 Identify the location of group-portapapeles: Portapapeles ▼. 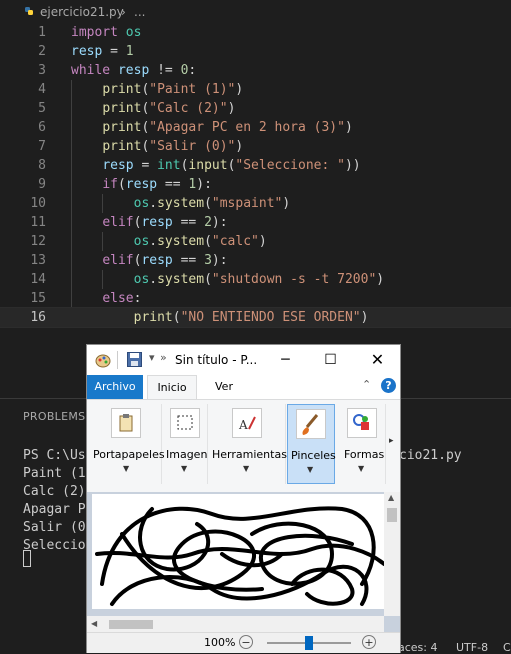
(128, 444).